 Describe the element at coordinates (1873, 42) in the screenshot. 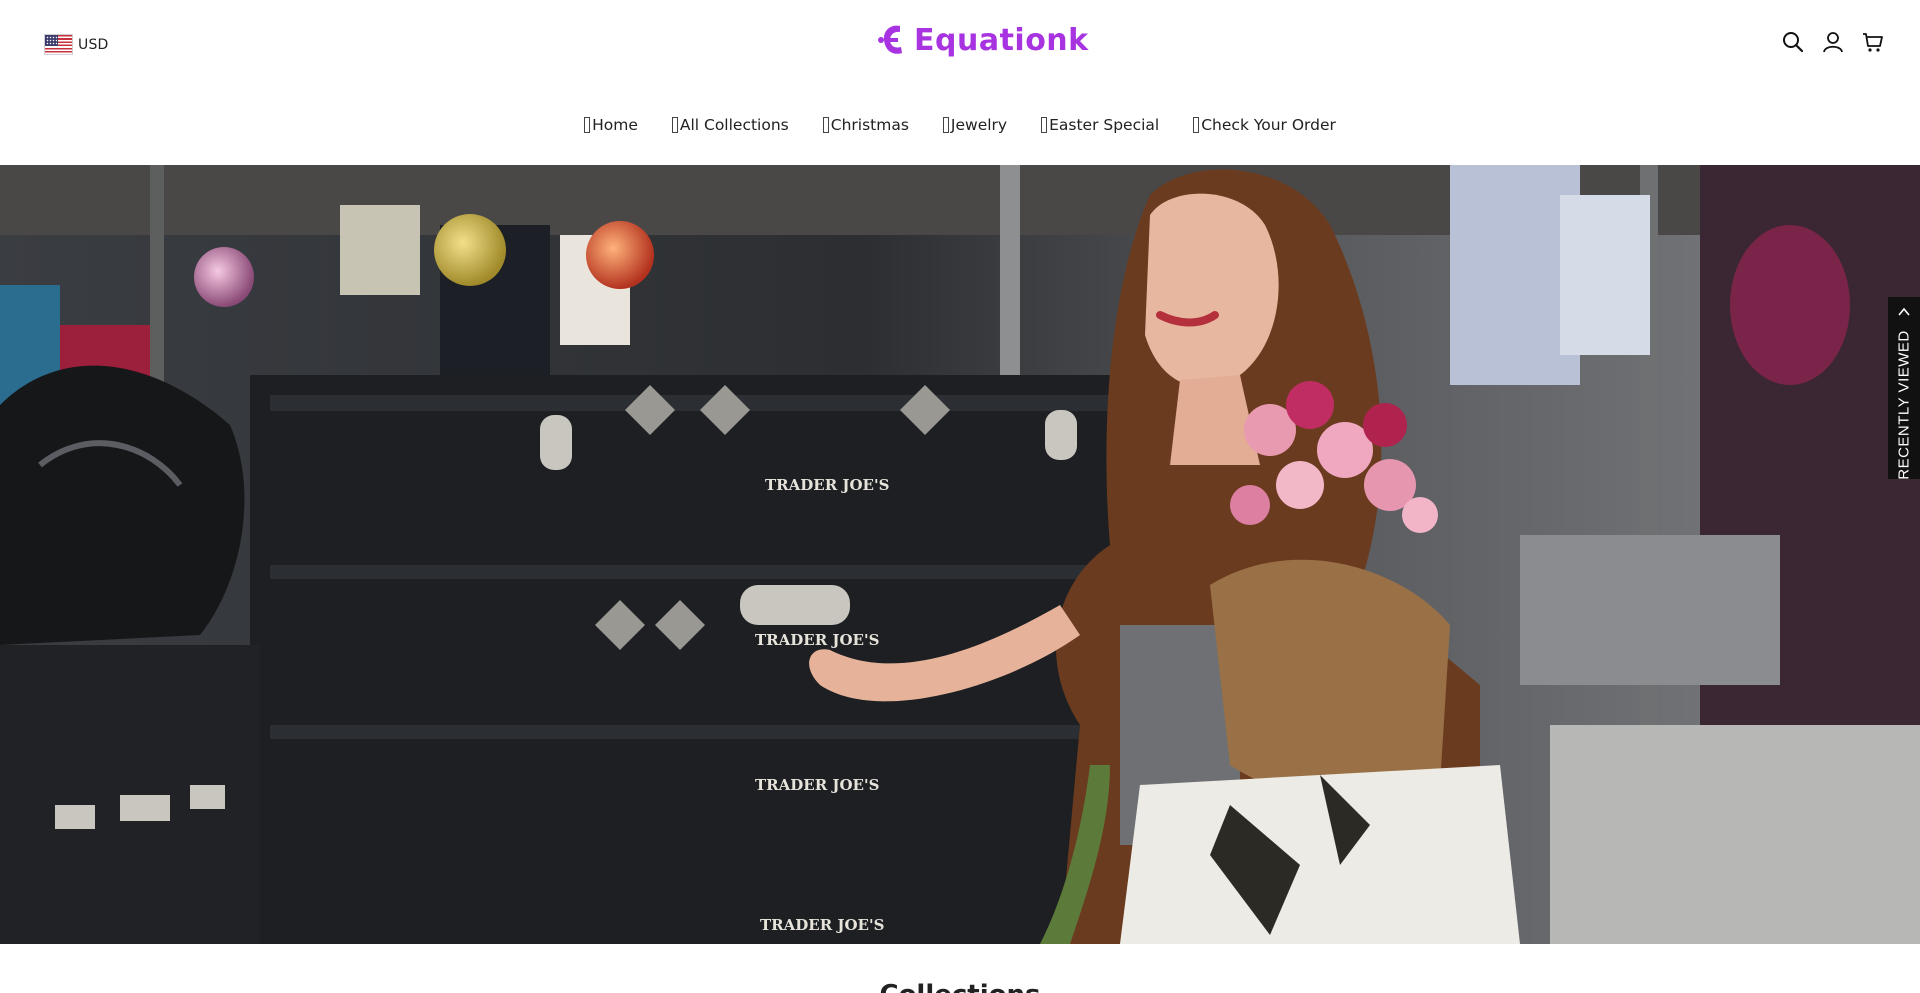

I see `cart-icon` at that location.